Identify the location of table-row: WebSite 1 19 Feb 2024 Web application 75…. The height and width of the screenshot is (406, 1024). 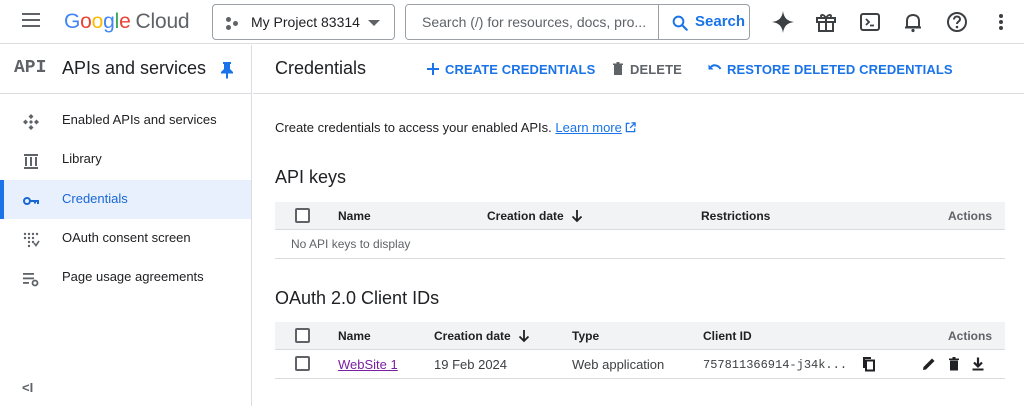
(640, 364).